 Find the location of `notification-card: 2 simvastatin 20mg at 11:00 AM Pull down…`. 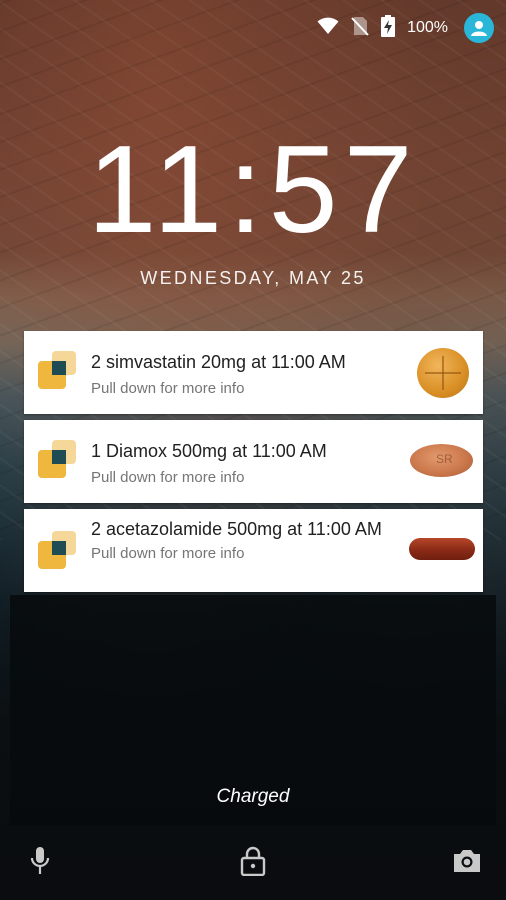

notification-card: 2 simvastatin 20mg at 11:00 AM Pull down… is located at coordinates (253, 372).